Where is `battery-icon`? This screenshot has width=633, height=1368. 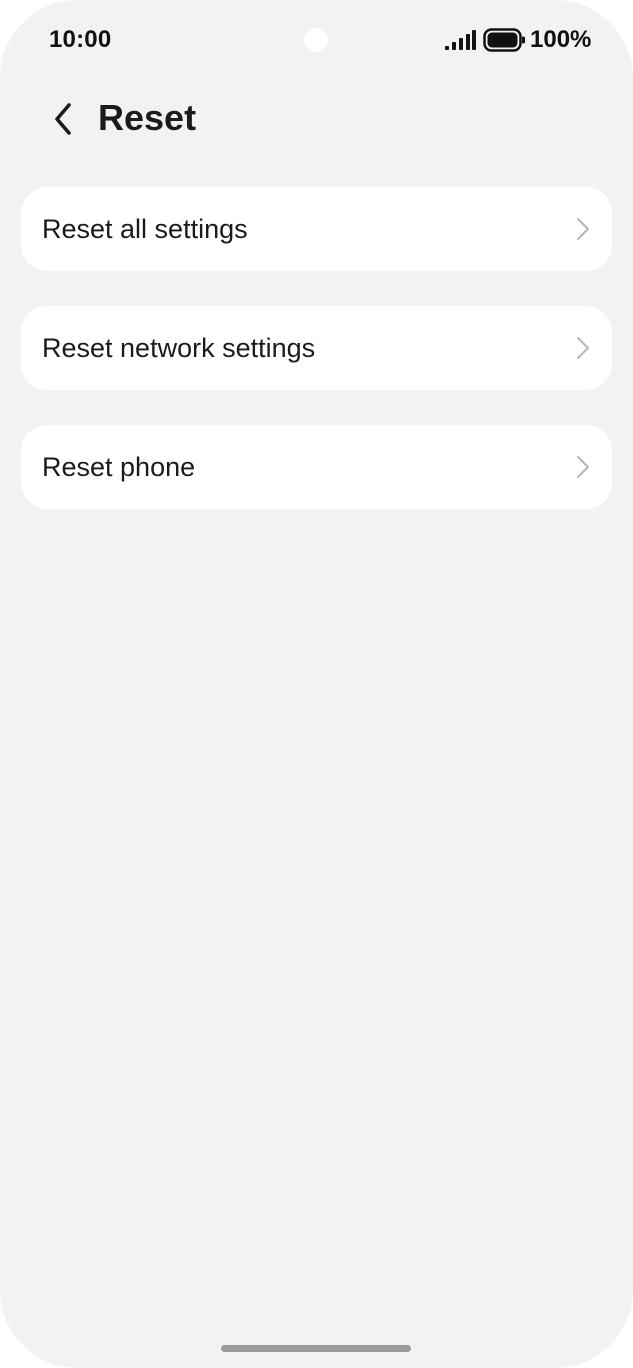 battery-icon is located at coordinates (504, 40).